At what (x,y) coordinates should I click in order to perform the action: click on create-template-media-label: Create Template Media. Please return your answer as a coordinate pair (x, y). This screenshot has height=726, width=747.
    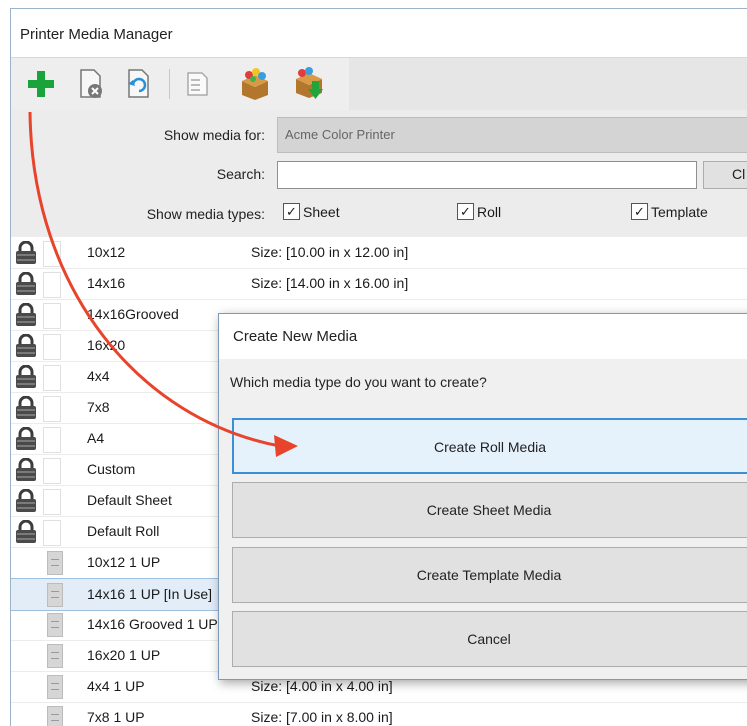
    Looking at the image, I should click on (489, 575).